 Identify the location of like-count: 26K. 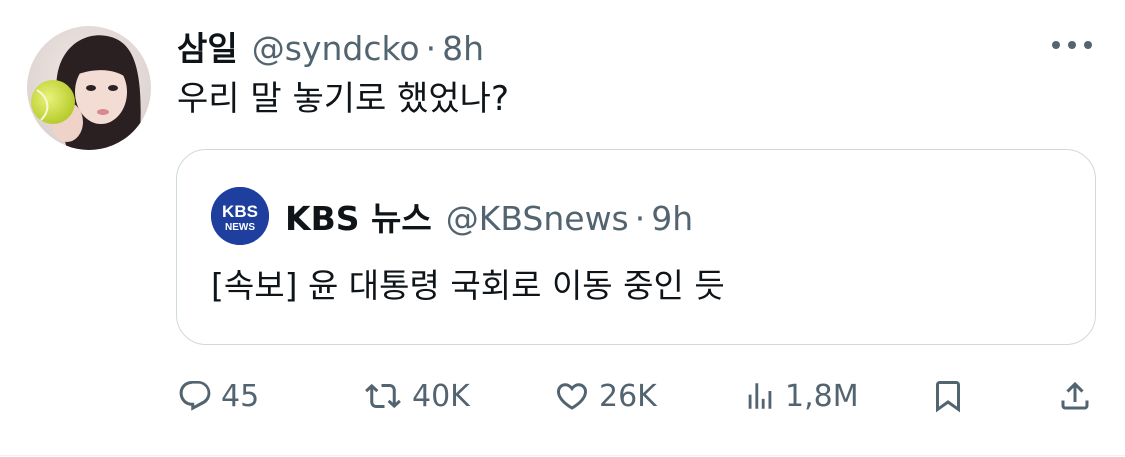
(628, 396).